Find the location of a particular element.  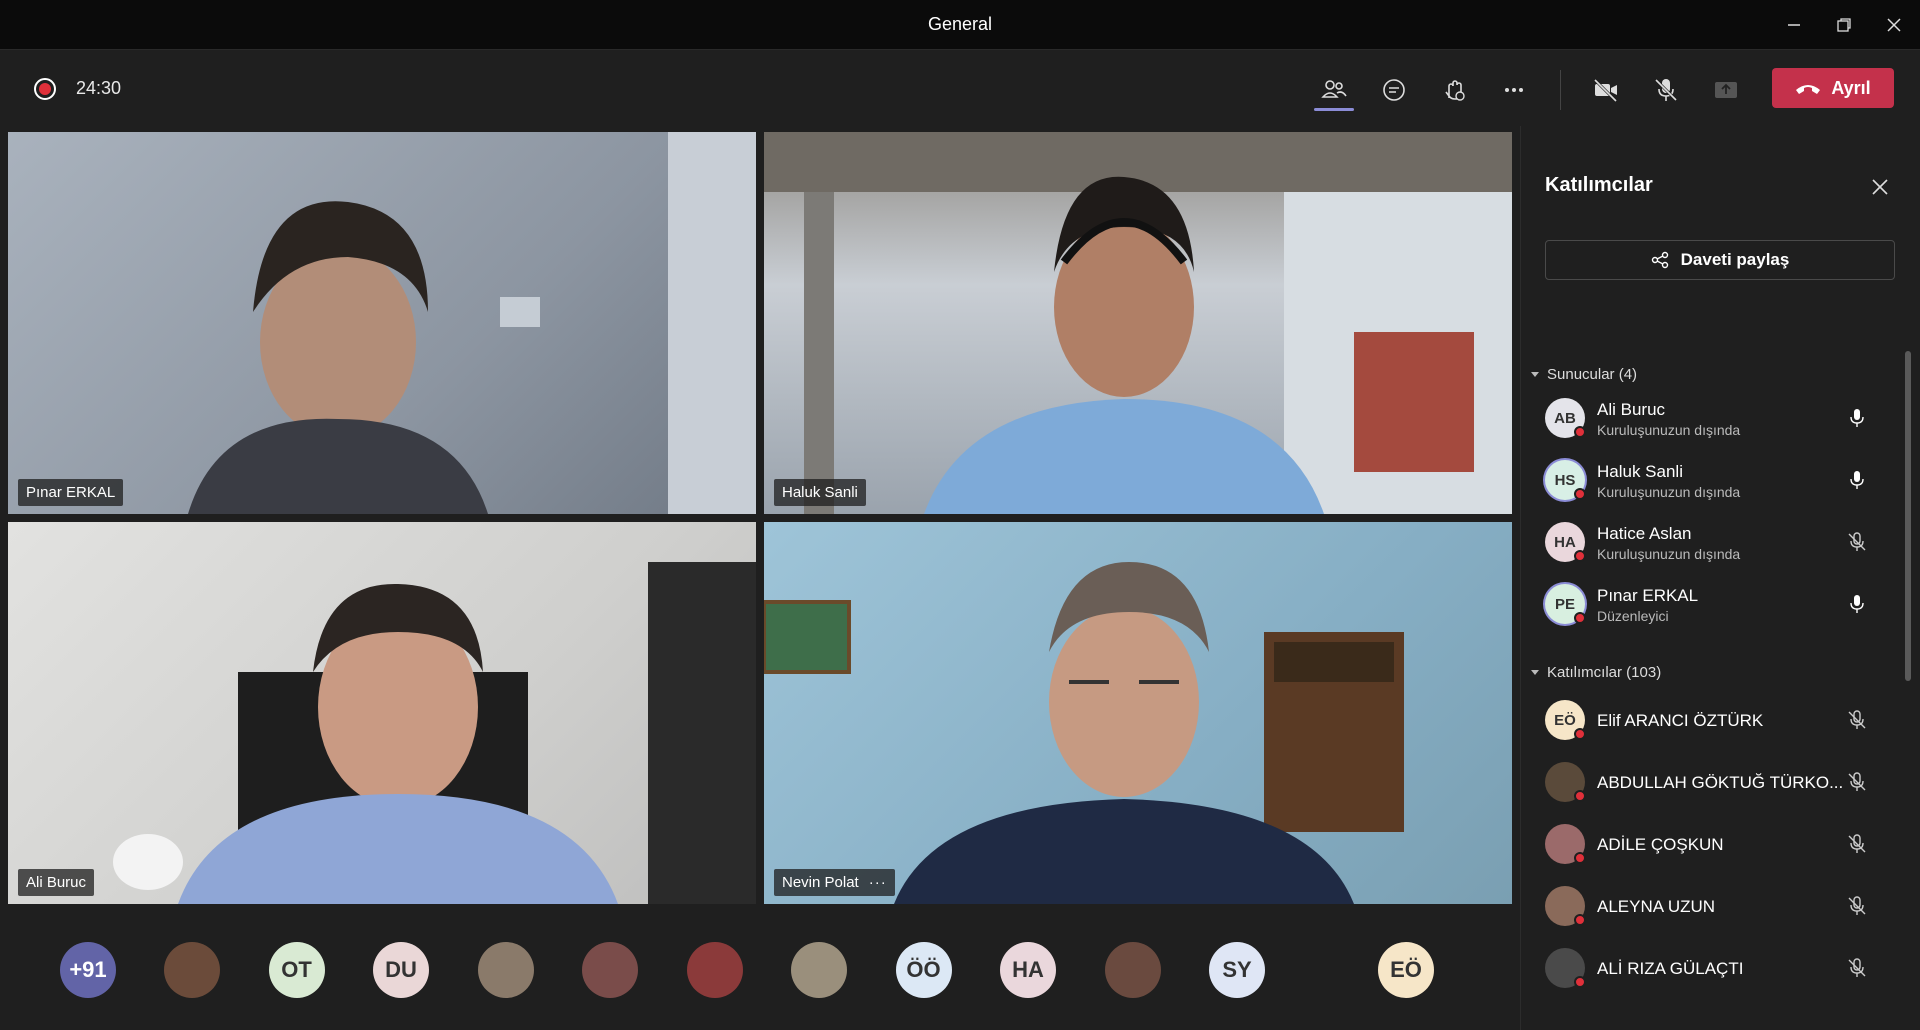

overflow-avatar: +91 is located at coordinates (88, 970).